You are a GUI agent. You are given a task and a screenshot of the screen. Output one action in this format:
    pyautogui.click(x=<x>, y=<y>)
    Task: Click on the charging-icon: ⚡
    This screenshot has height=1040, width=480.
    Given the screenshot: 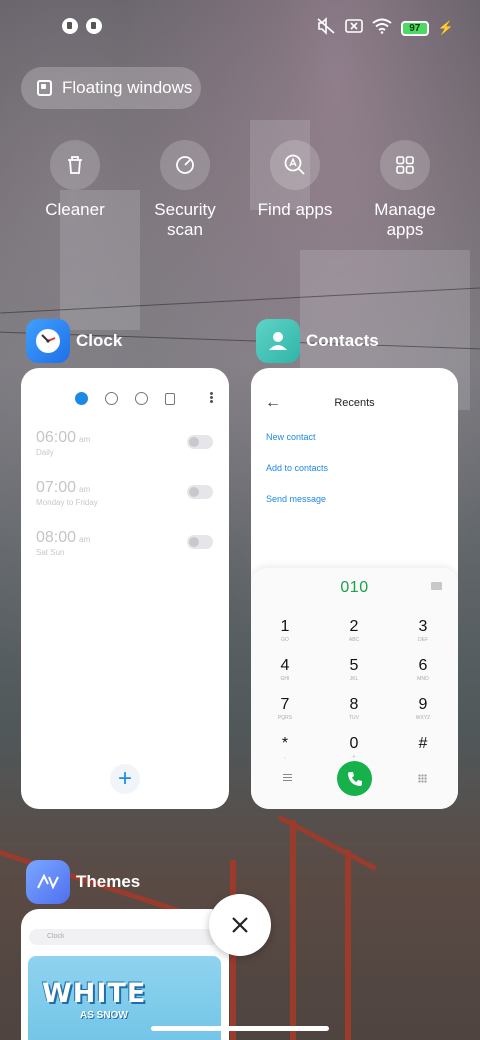 What is the action you would take?
    pyautogui.click(x=445, y=27)
    